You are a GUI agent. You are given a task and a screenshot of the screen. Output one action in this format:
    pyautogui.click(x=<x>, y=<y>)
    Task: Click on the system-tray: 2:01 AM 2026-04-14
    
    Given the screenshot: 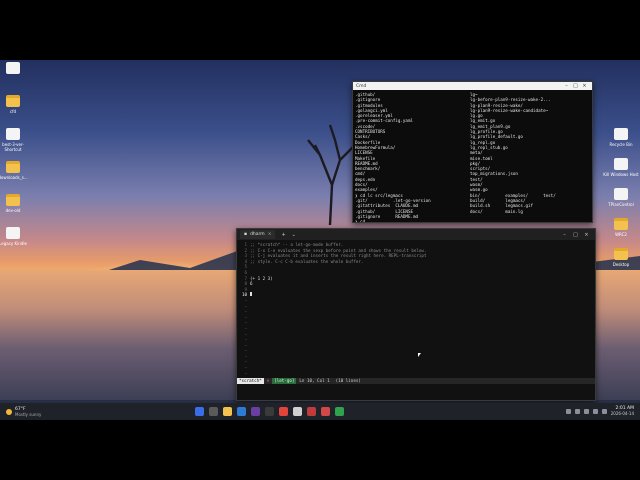 What is the action you would take?
    pyautogui.click(x=599, y=411)
    